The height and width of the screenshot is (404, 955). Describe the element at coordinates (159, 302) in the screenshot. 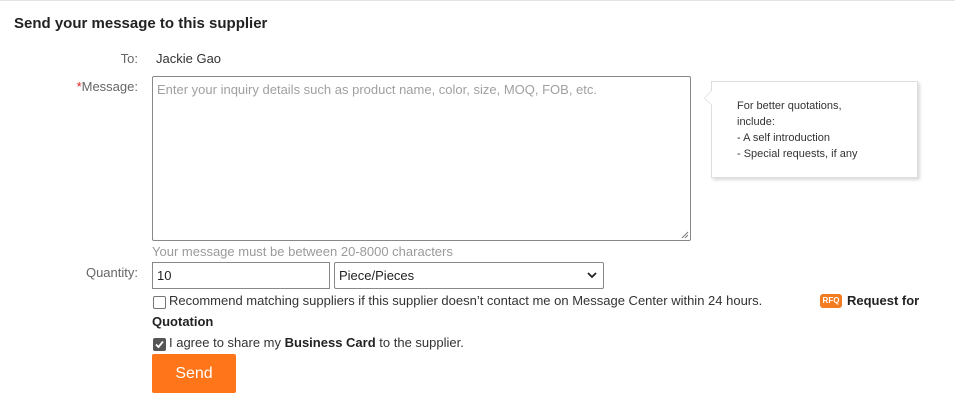

I see `recommend-checkbox` at that location.